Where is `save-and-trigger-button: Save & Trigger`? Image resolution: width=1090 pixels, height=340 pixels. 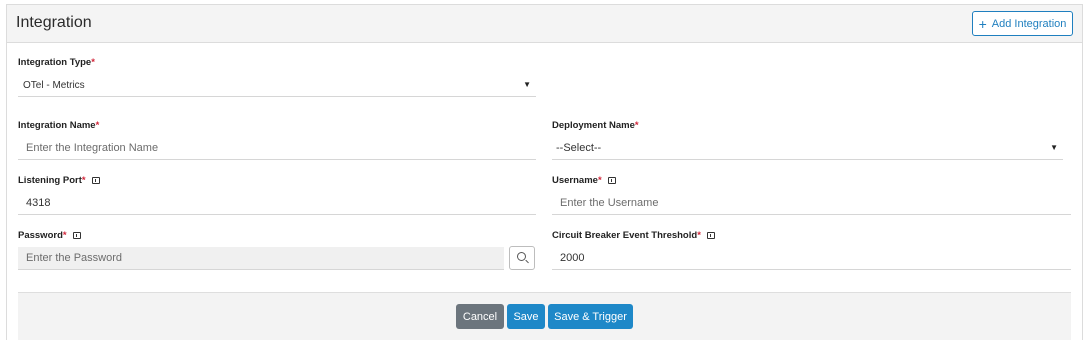
save-and-trigger-button: Save & Trigger is located at coordinates (590, 316).